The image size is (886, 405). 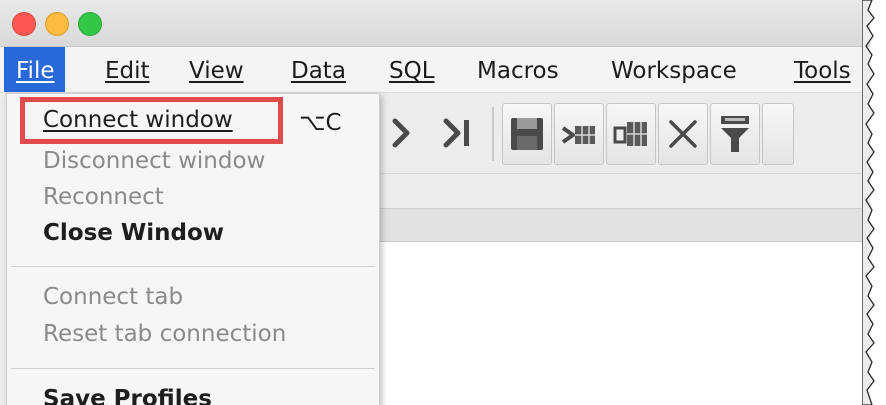 I want to click on torn-edge-decoration, so click(x=868, y=202).